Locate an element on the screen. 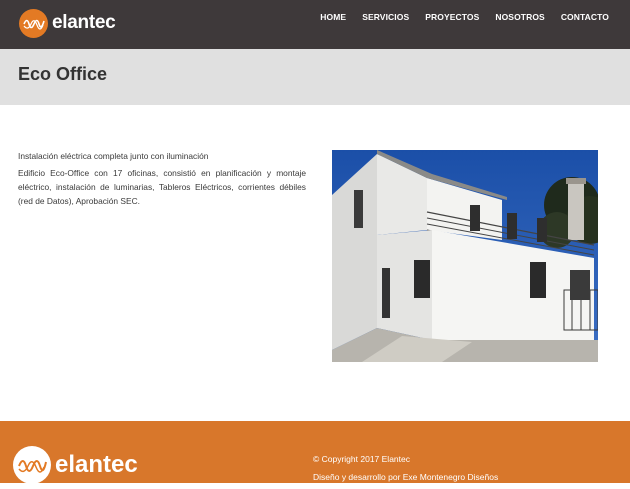  footer-brand-name: elantec is located at coordinates (96, 464).